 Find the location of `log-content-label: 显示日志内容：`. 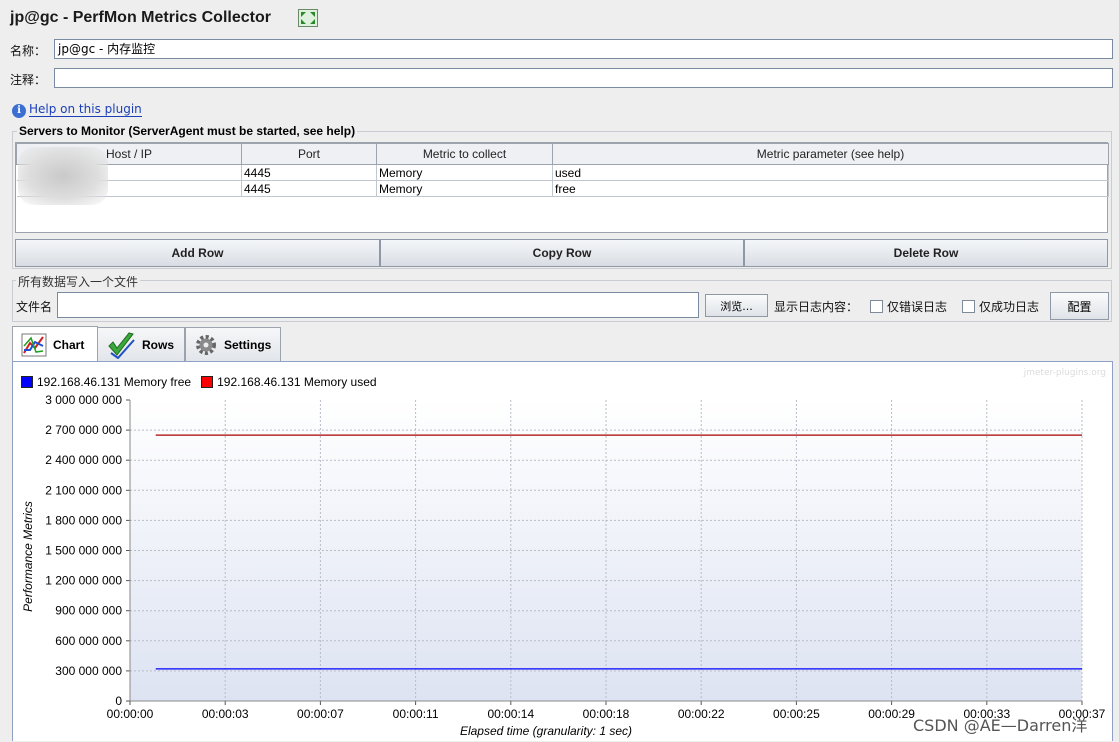

log-content-label: 显示日志内容： is located at coordinates (816, 307).